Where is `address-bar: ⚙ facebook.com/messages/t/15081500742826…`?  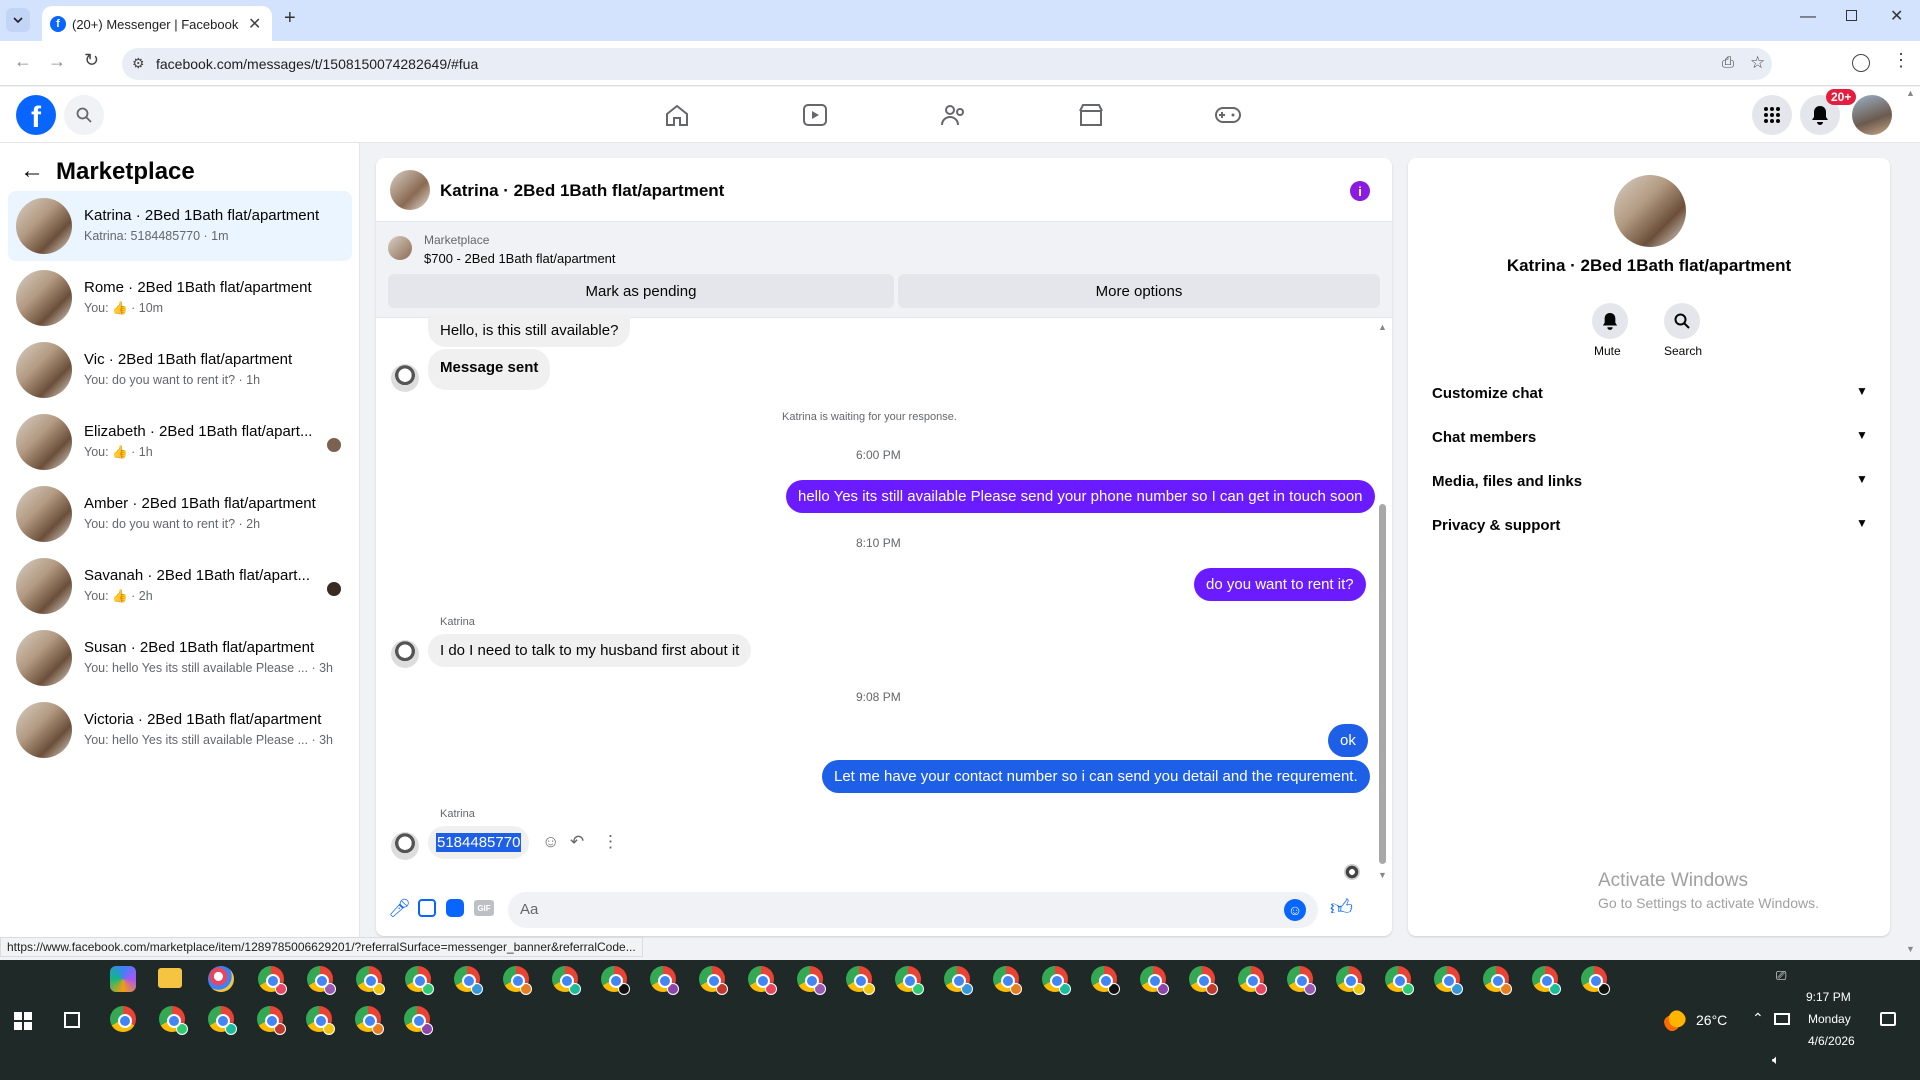 address-bar: ⚙ facebook.com/messages/t/15081500742826… is located at coordinates (947, 64).